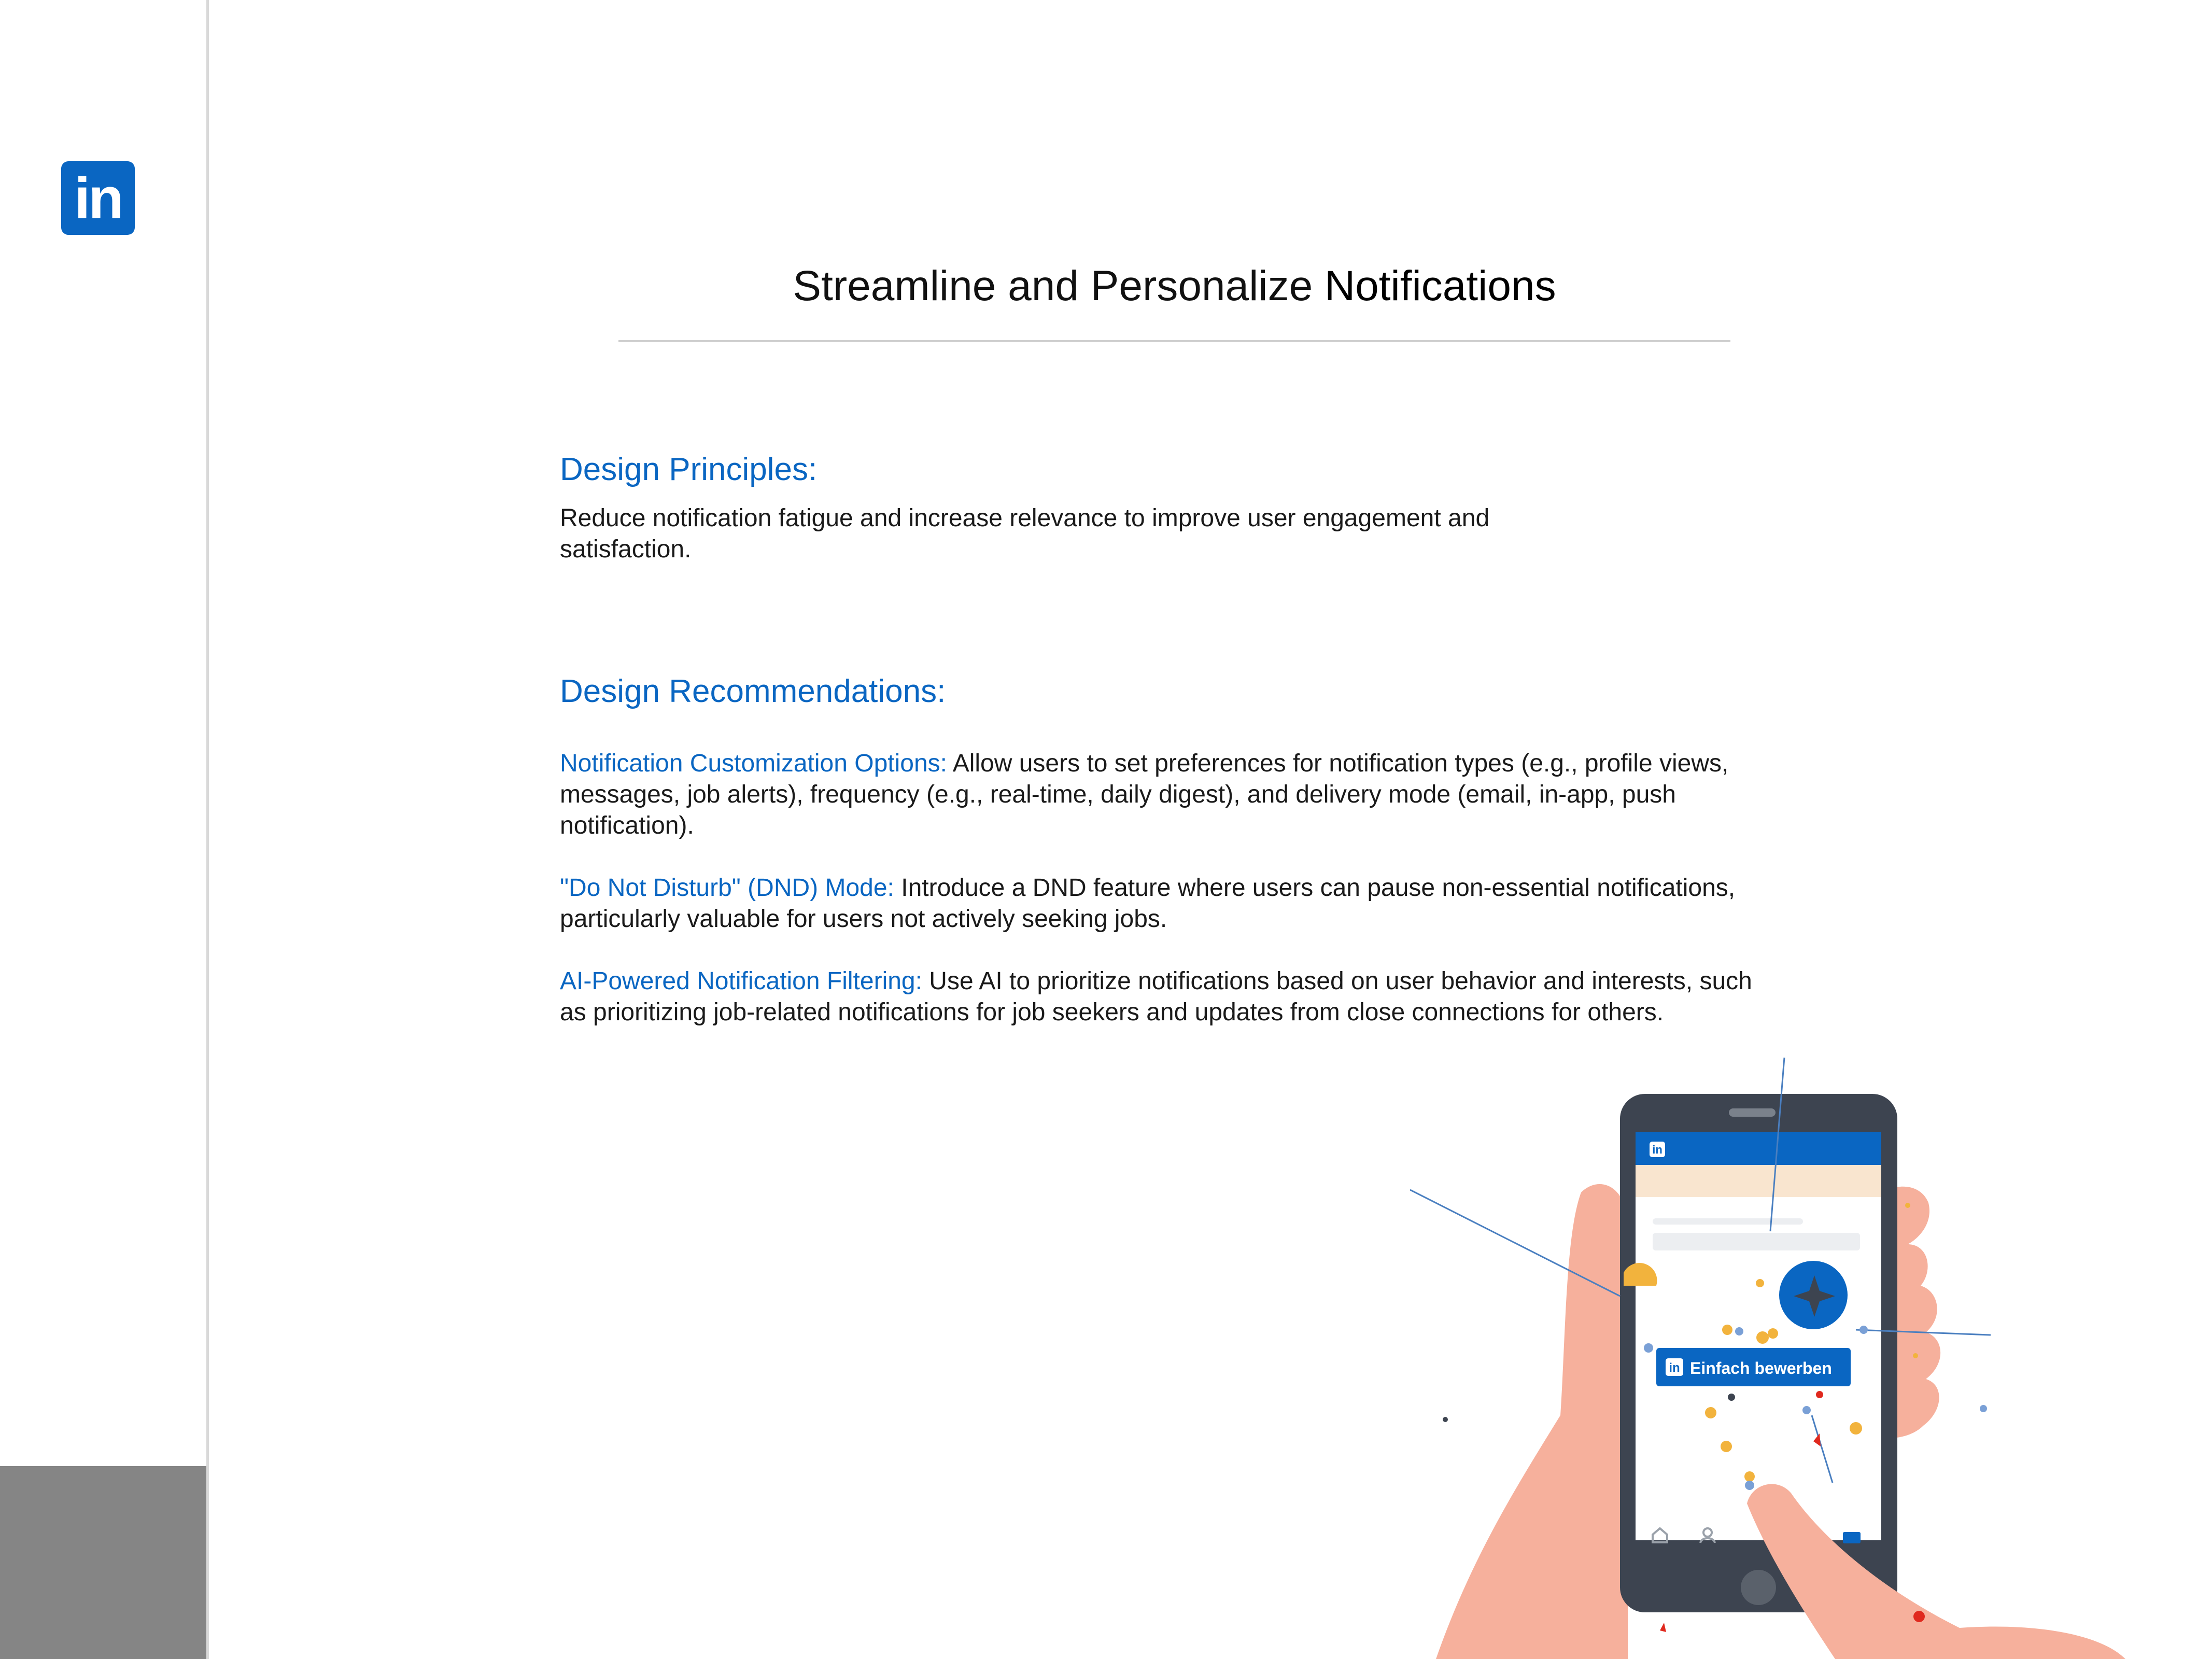 The height and width of the screenshot is (1659, 2212). What do you see at coordinates (1674, 1368) in the screenshot?
I see `svg-text: in` at bounding box center [1674, 1368].